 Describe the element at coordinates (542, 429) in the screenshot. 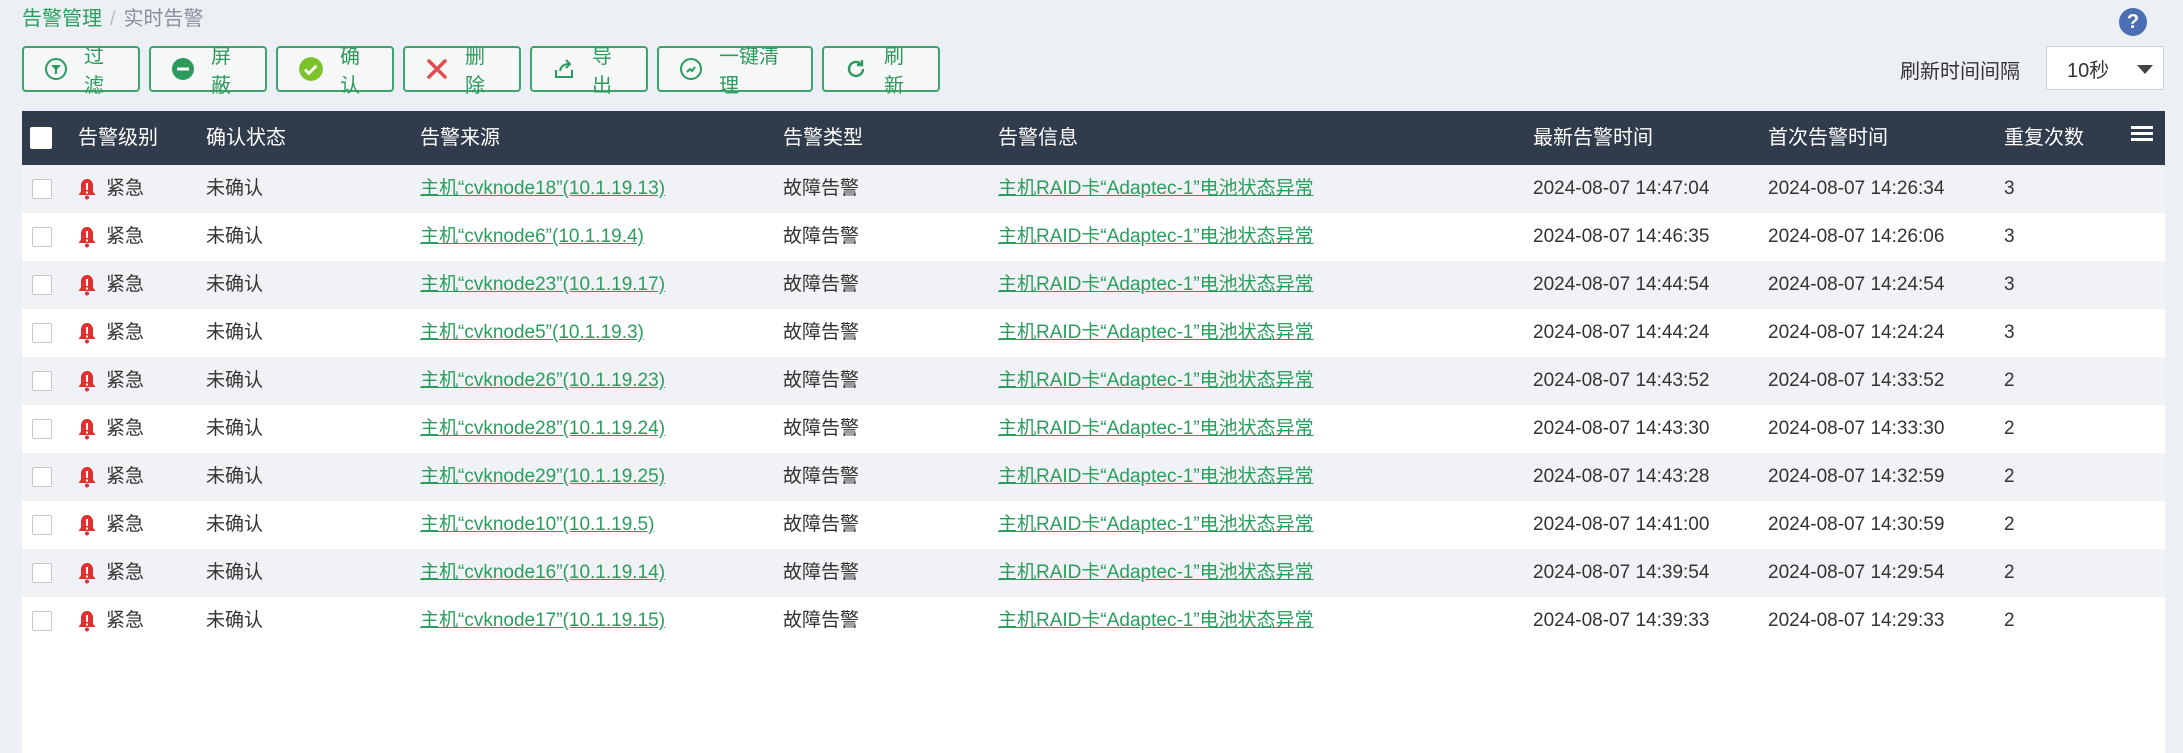

I see `cell-source: 主机“cvknode28”(10.1.19.24)` at that location.